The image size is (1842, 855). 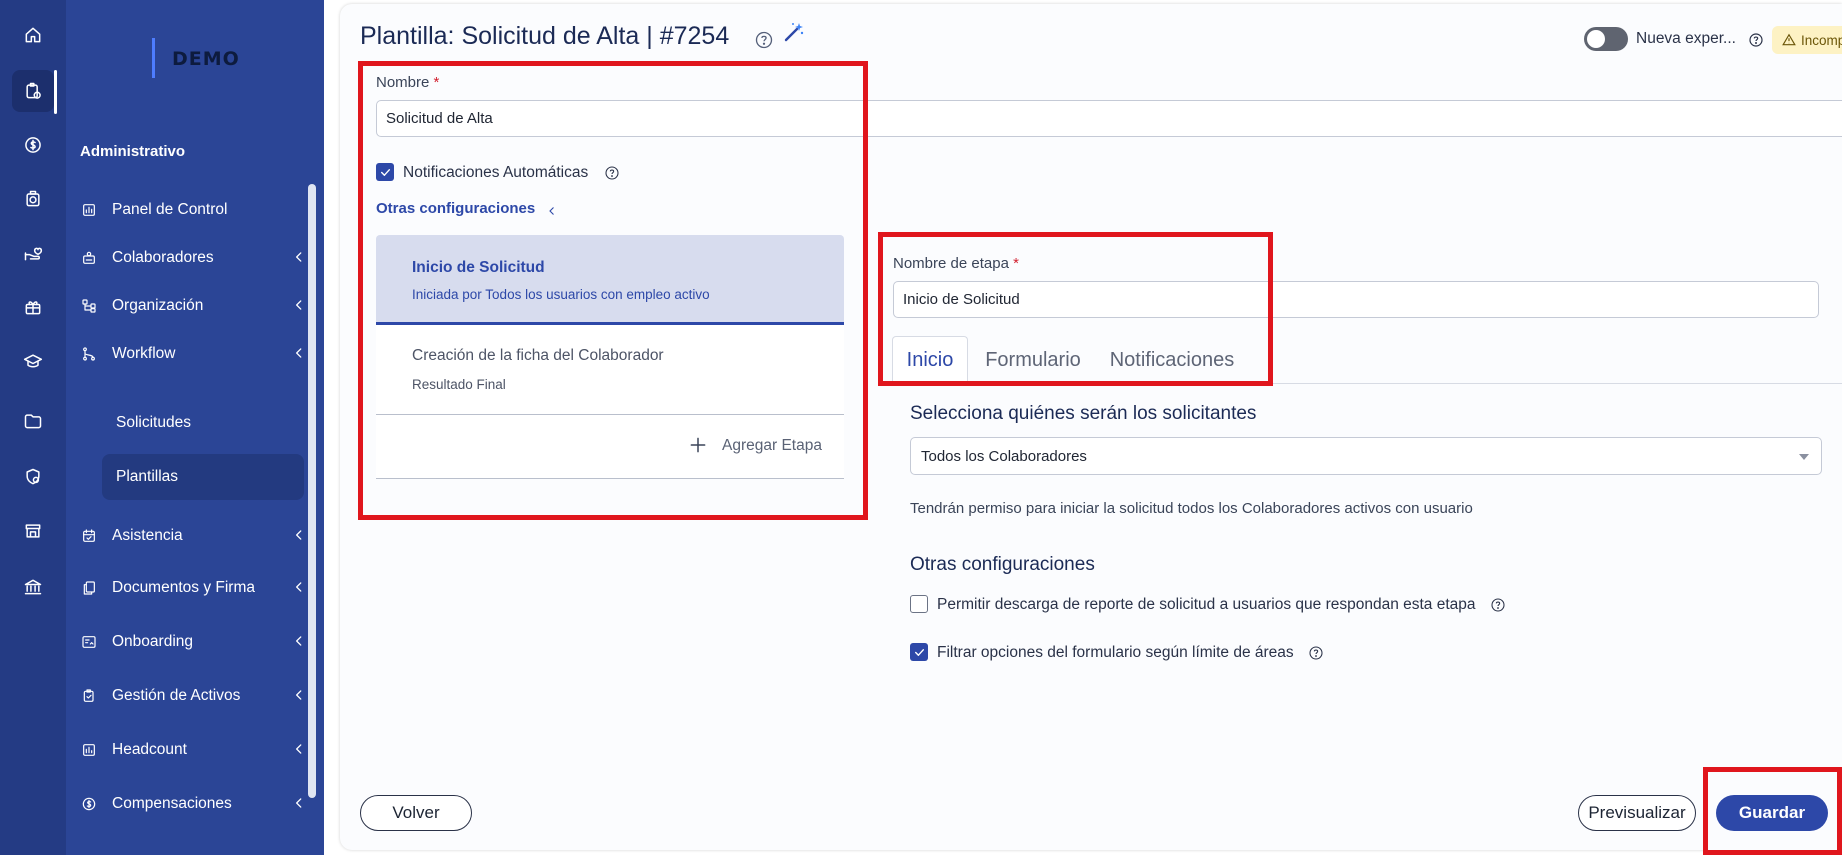 What do you see at coordinates (416, 813) in the screenshot?
I see `back-button: Volver` at bounding box center [416, 813].